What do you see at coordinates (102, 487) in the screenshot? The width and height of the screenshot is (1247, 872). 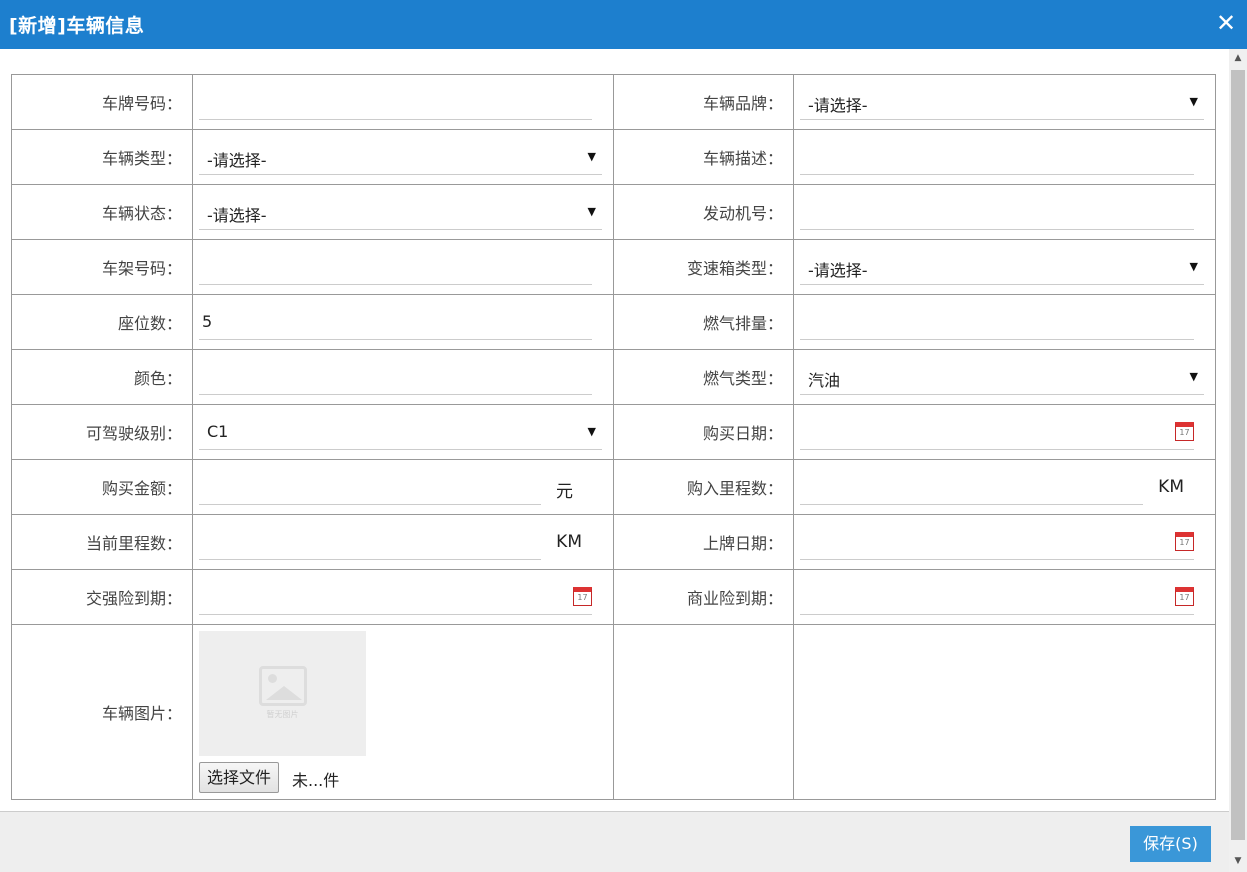 I see `purchase-amount-label: 购买金额：` at bounding box center [102, 487].